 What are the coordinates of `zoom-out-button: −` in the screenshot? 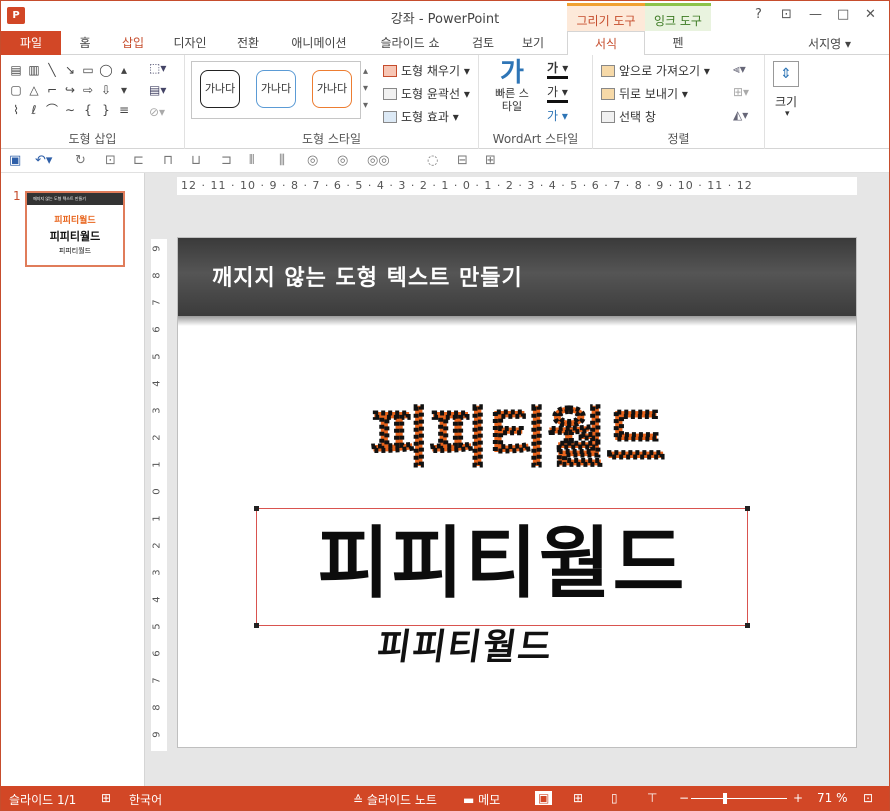 It's located at (684, 798).